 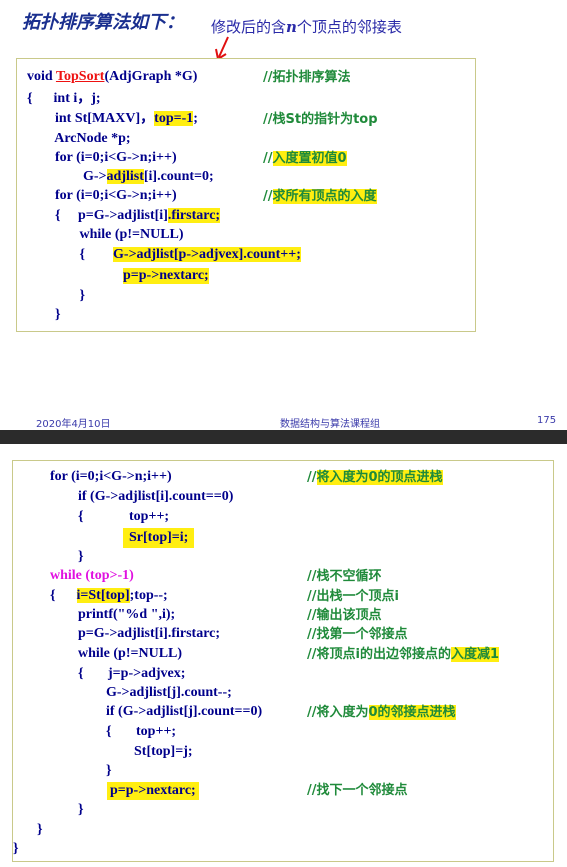 I want to click on code-comment: //找第一个邻接点, so click(x=357, y=634).